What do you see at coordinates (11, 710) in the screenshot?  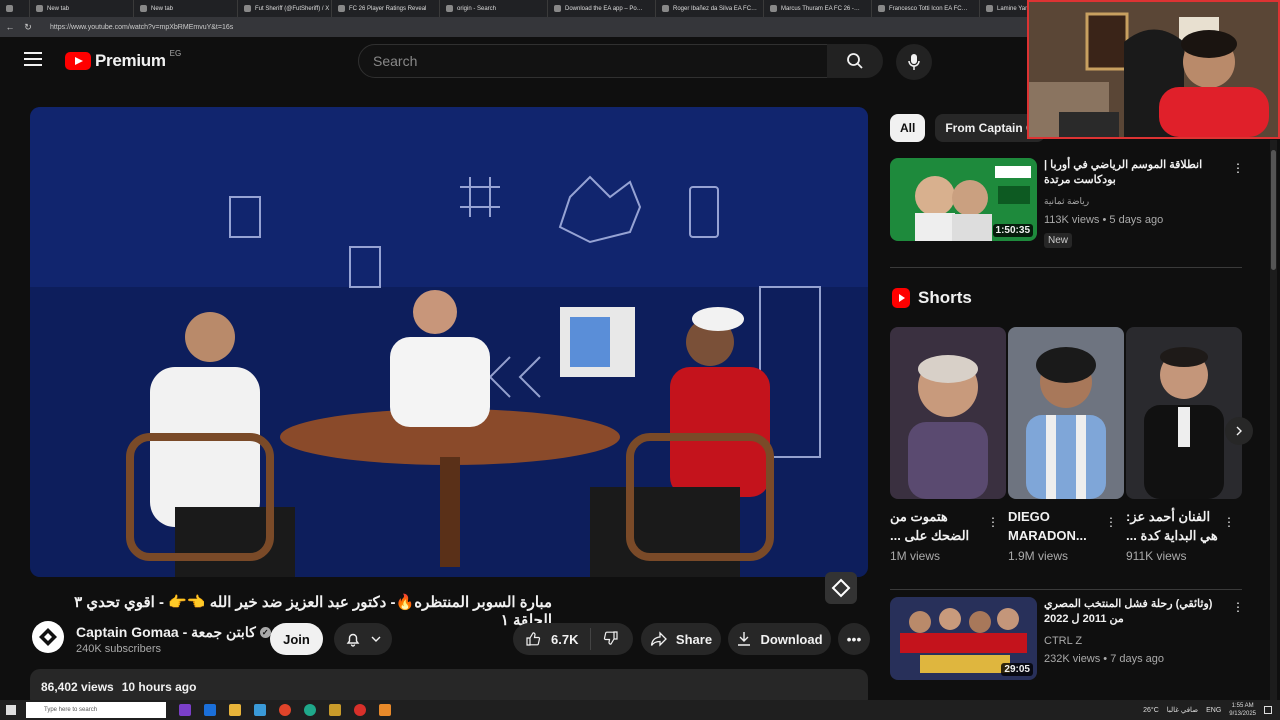 I see `windows-start-icon` at bounding box center [11, 710].